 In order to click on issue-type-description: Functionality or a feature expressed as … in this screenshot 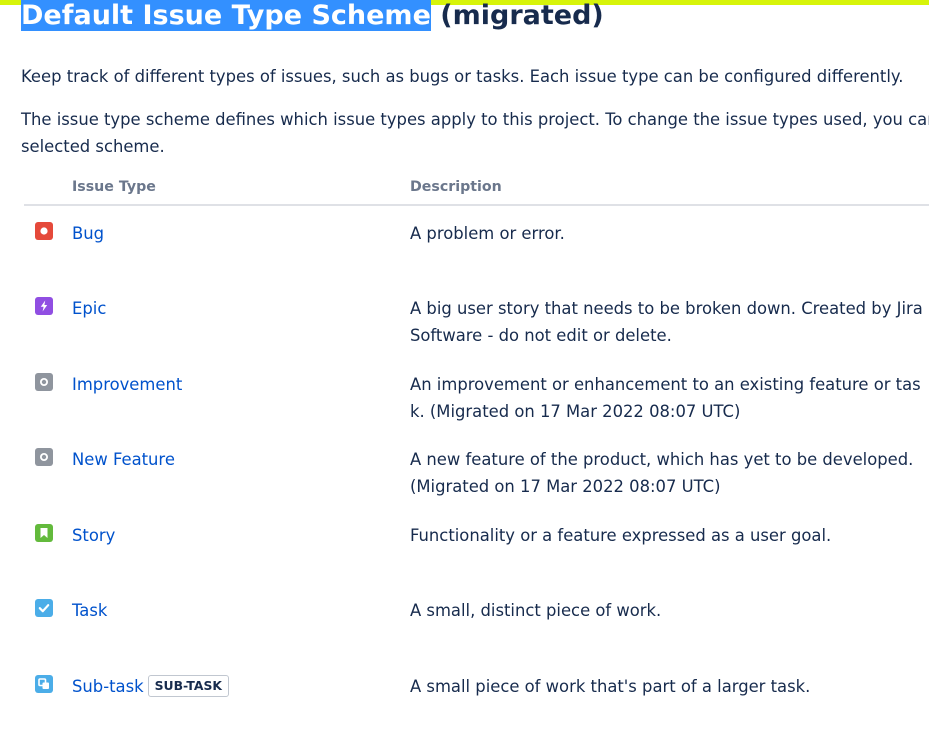, I will do `click(621, 535)`.